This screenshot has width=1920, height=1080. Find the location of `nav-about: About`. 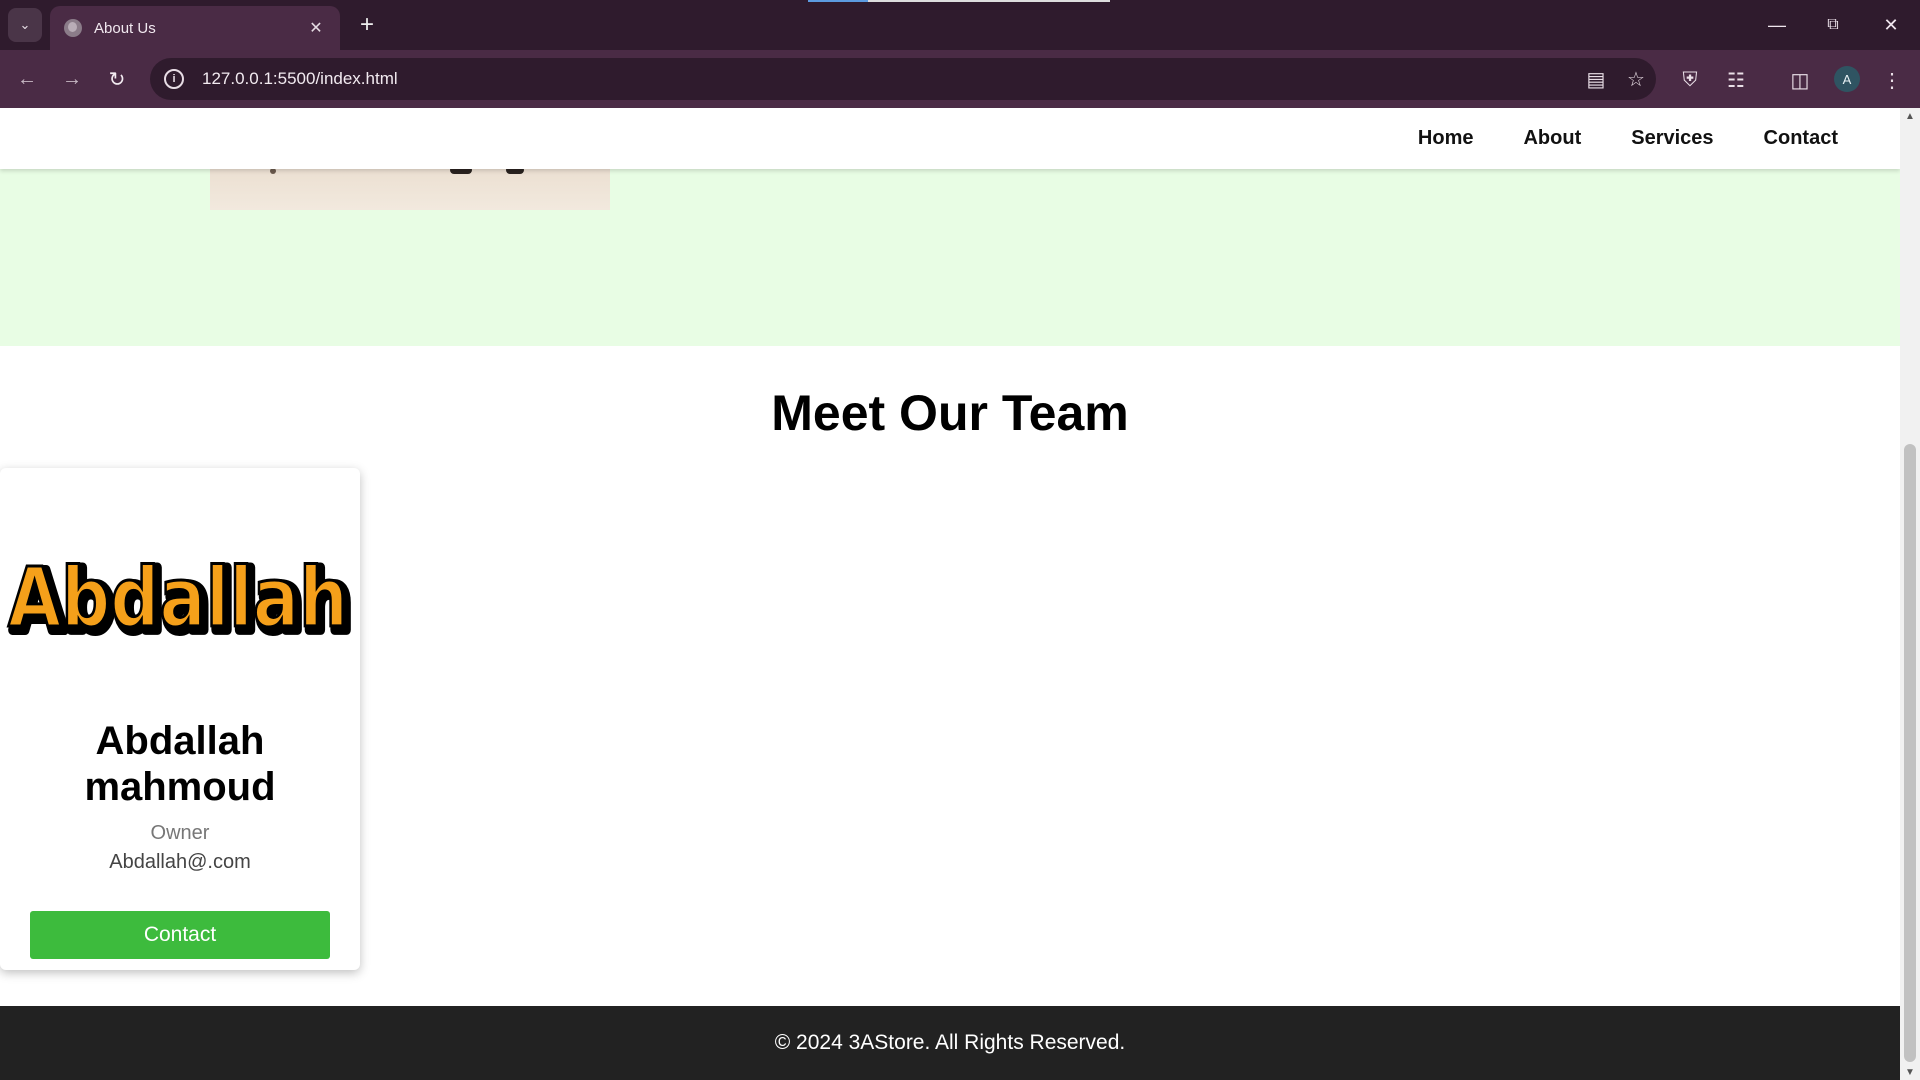

nav-about: About is located at coordinates (1552, 138).